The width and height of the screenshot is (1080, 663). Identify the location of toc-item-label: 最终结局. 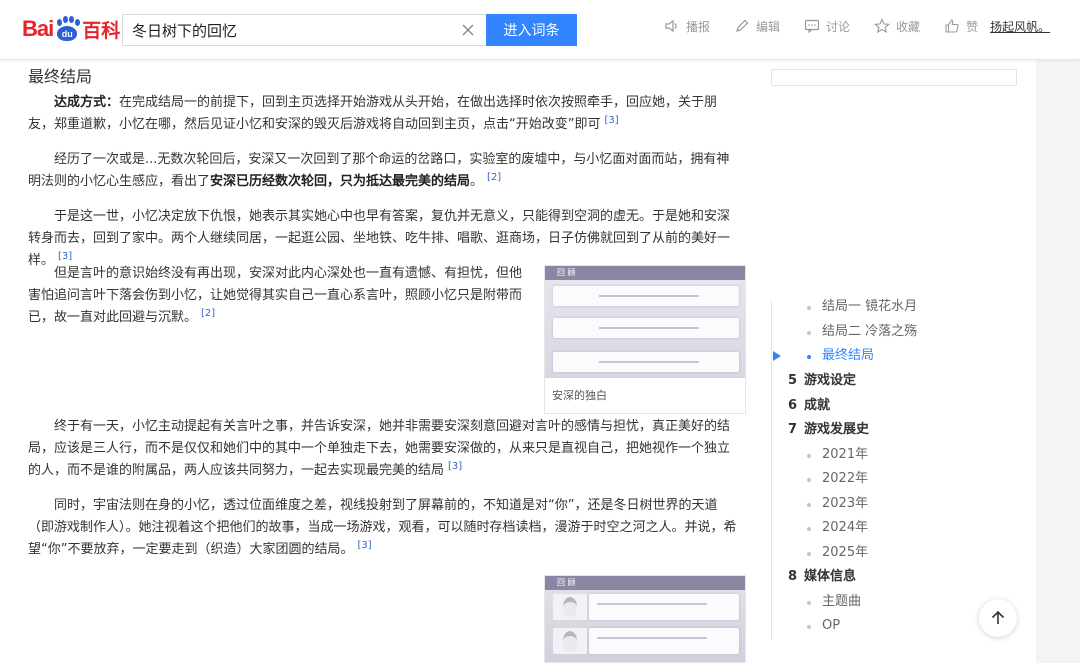
(848, 355).